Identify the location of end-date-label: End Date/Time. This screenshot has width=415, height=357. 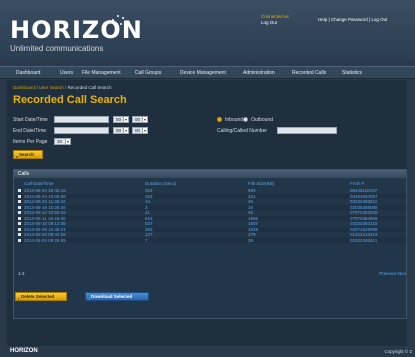
(30, 131).